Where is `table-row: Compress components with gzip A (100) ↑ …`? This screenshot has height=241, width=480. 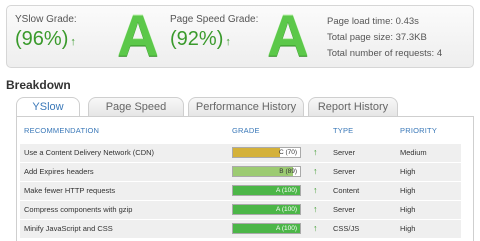
table-row: Compress components with gzip A (100) ↑ … is located at coordinates (240, 210).